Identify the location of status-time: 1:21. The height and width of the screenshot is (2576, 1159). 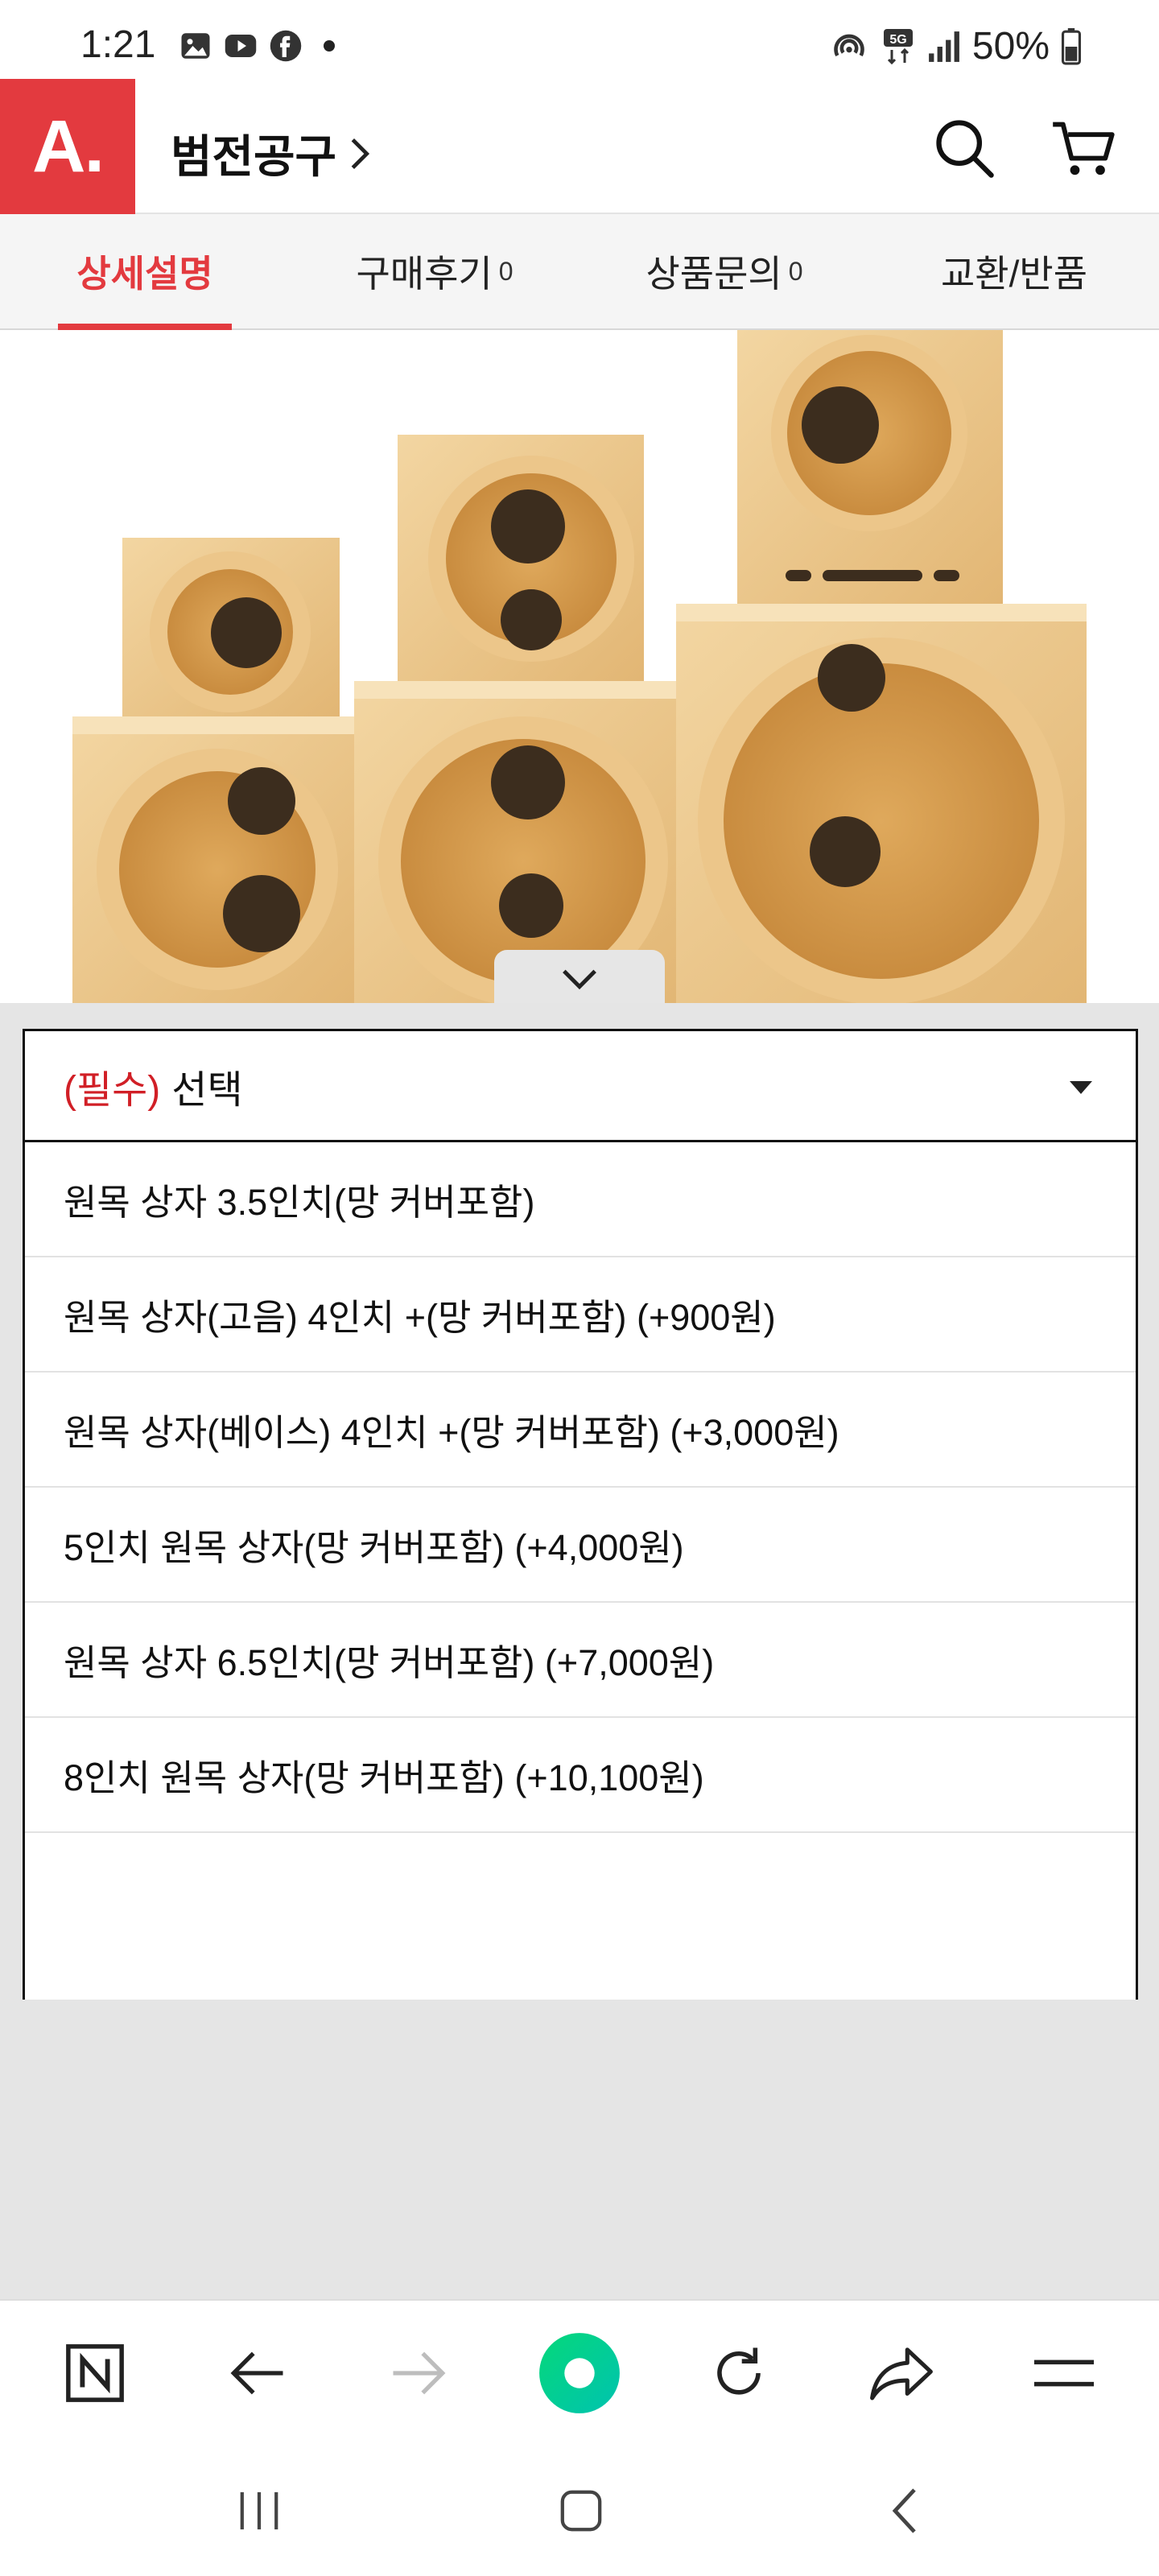
(118, 44).